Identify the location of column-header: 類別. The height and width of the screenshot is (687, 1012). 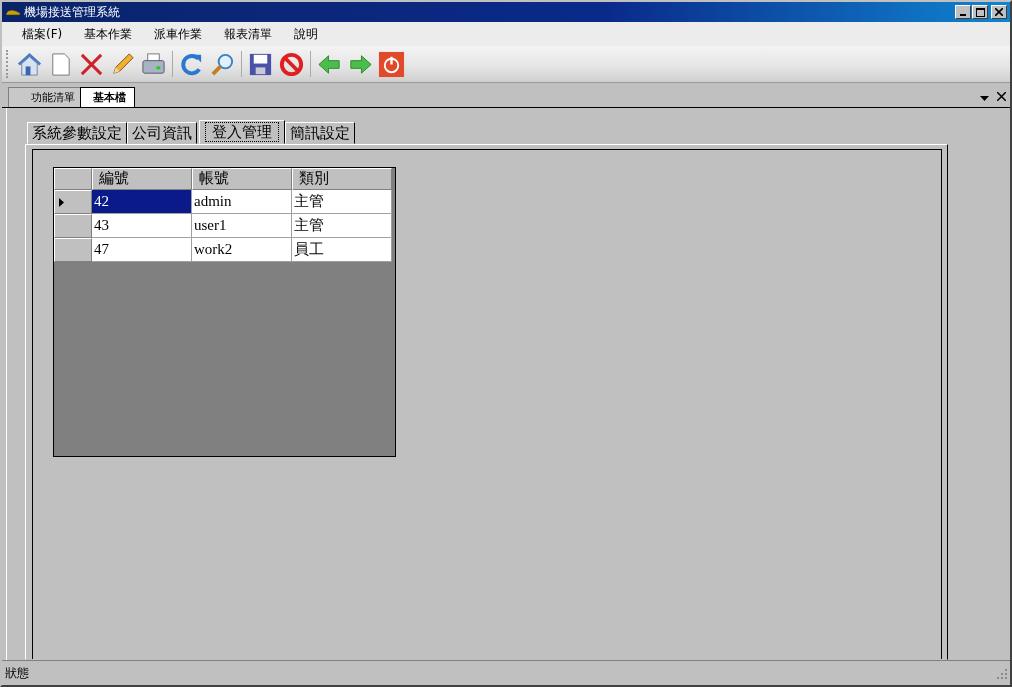
(342, 179).